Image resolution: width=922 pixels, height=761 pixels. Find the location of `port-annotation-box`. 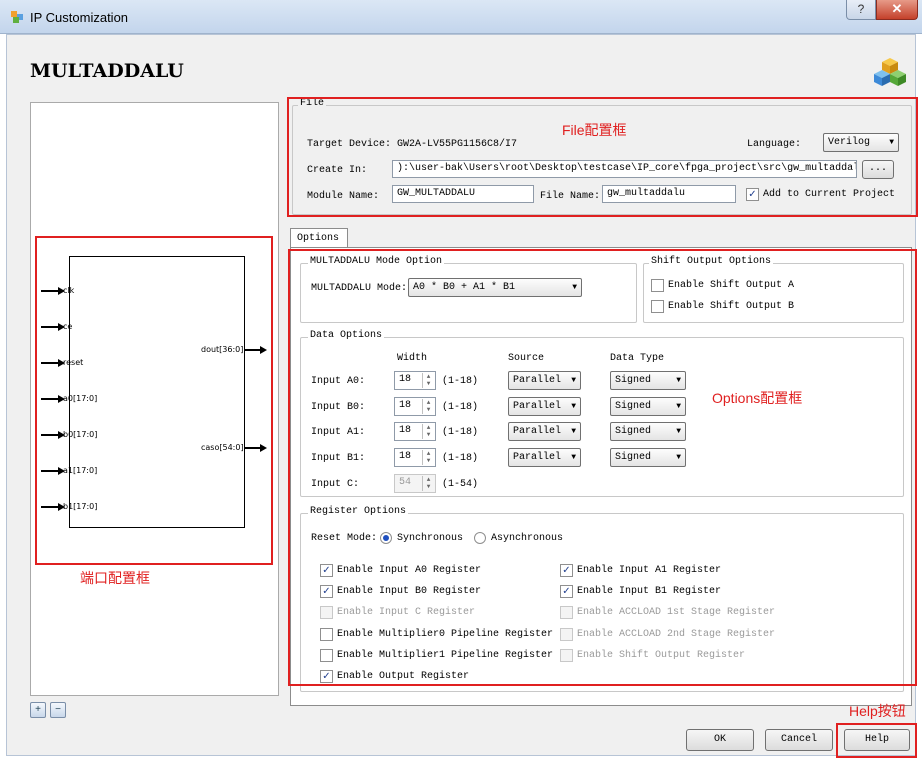

port-annotation-box is located at coordinates (154, 400).